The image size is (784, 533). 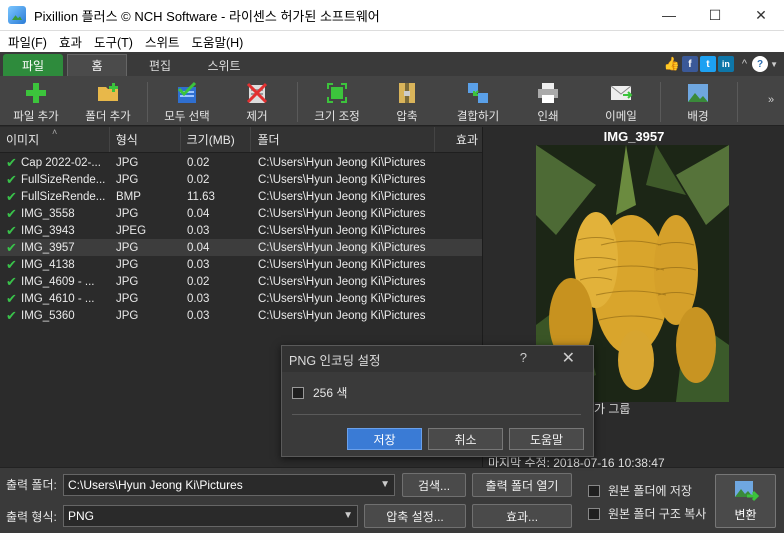 I want to click on tab-edit: 편집, so click(x=160, y=65).